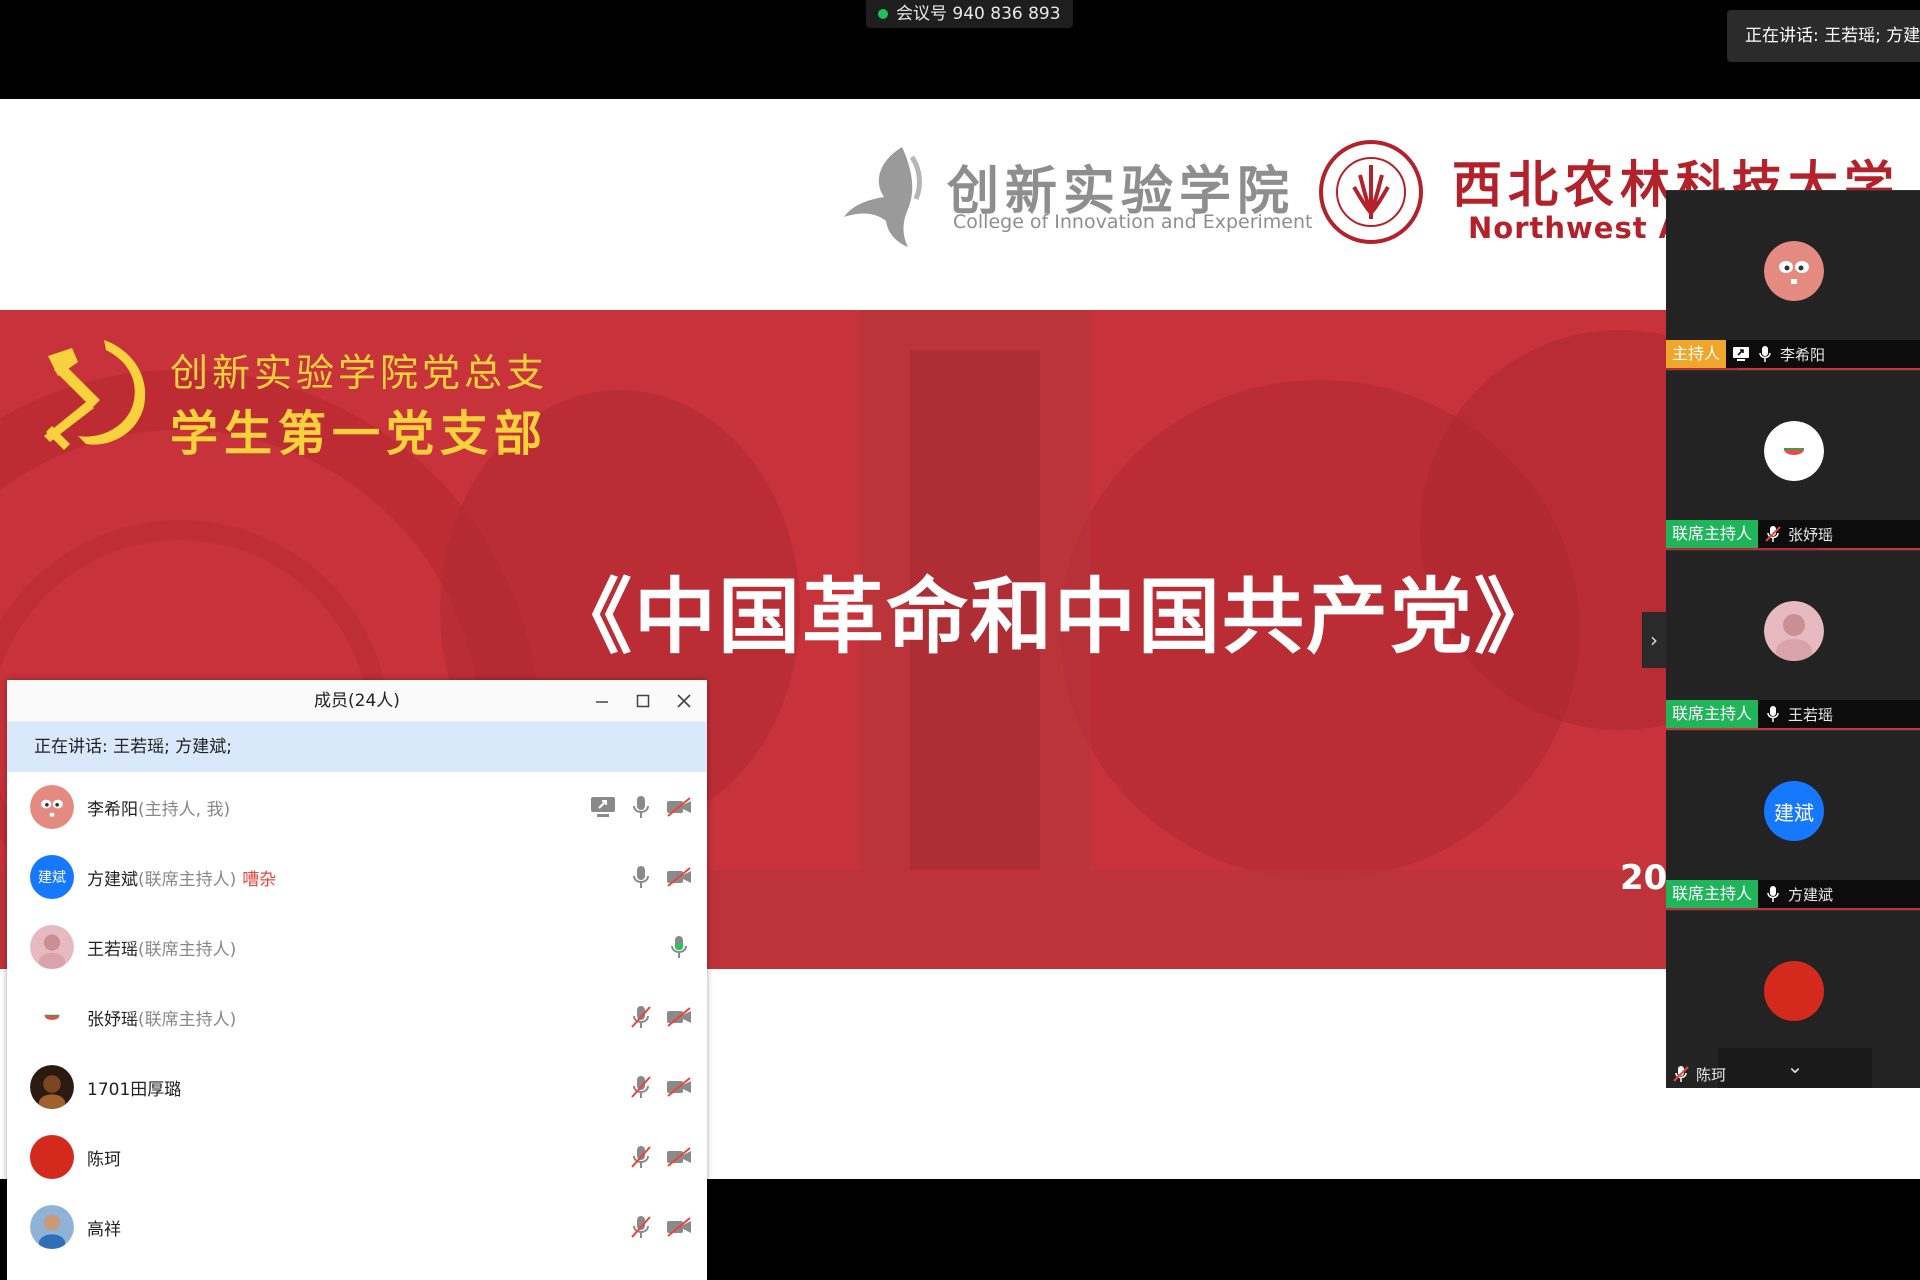 The width and height of the screenshot is (1920, 1280). What do you see at coordinates (357, 701) in the screenshot?
I see `members-panel-header: 成员(24人)` at bounding box center [357, 701].